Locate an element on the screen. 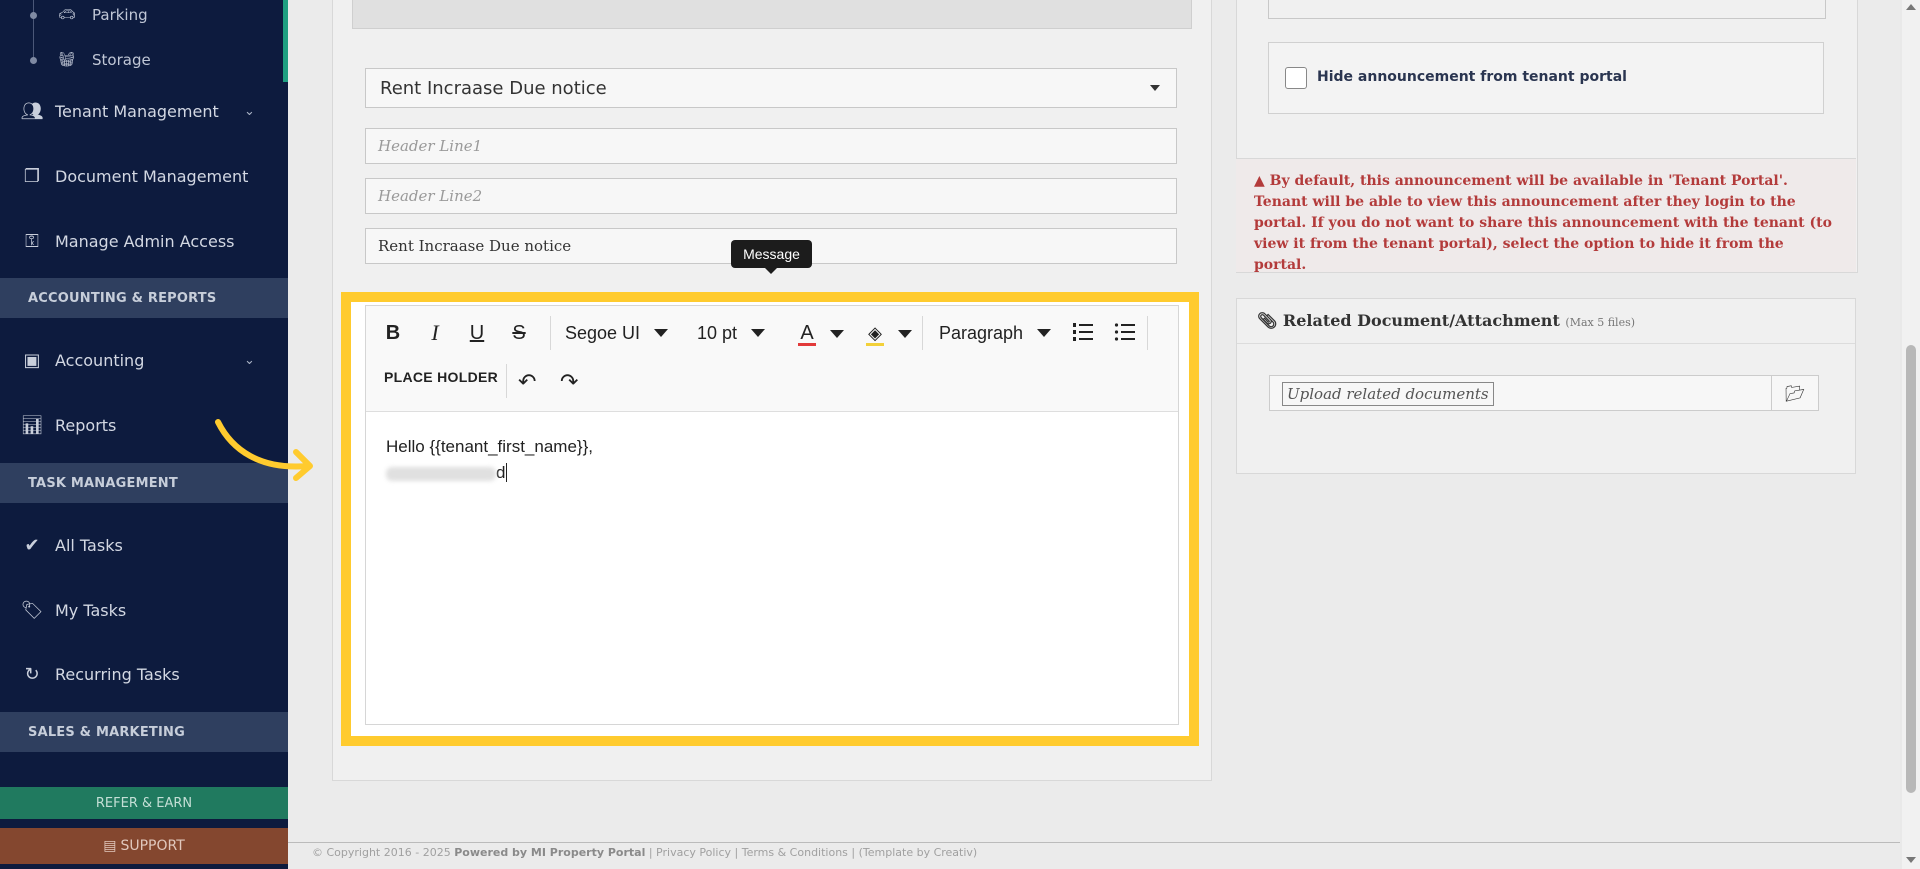 This screenshot has width=1920, height=869. redo-icon: ↷ is located at coordinates (569, 382).